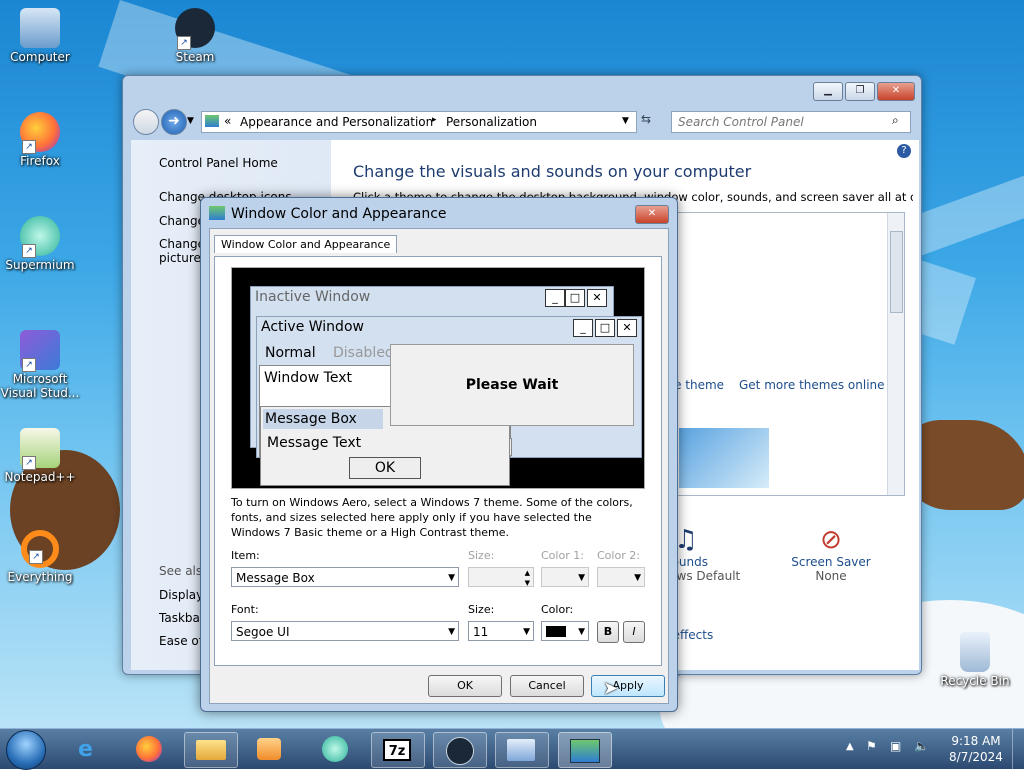  I want to click on forward-button: ➜, so click(174, 122).